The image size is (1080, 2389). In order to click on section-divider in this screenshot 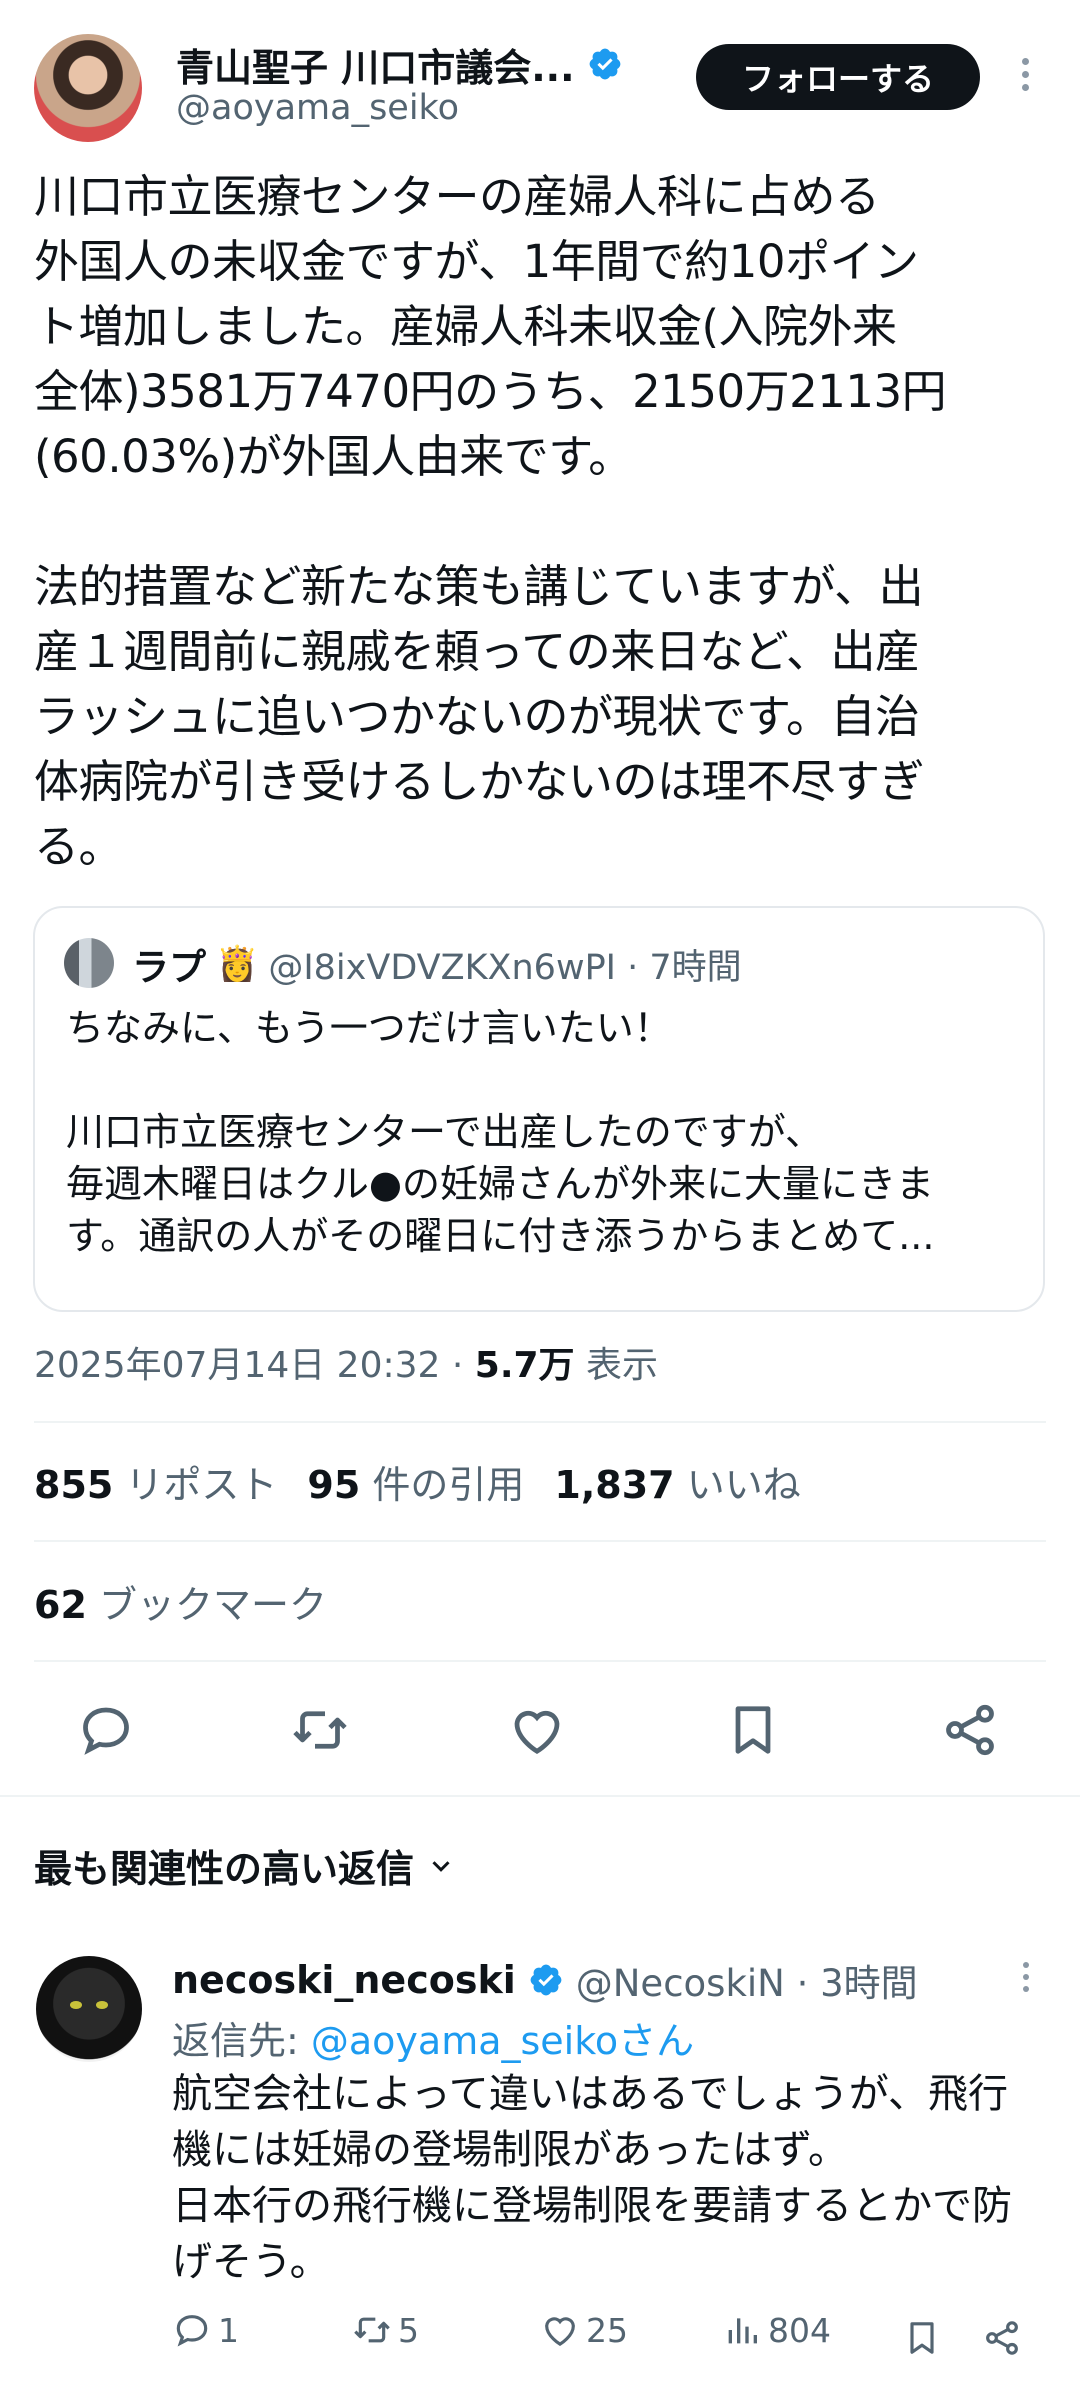, I will do `click(540, 1796)`.